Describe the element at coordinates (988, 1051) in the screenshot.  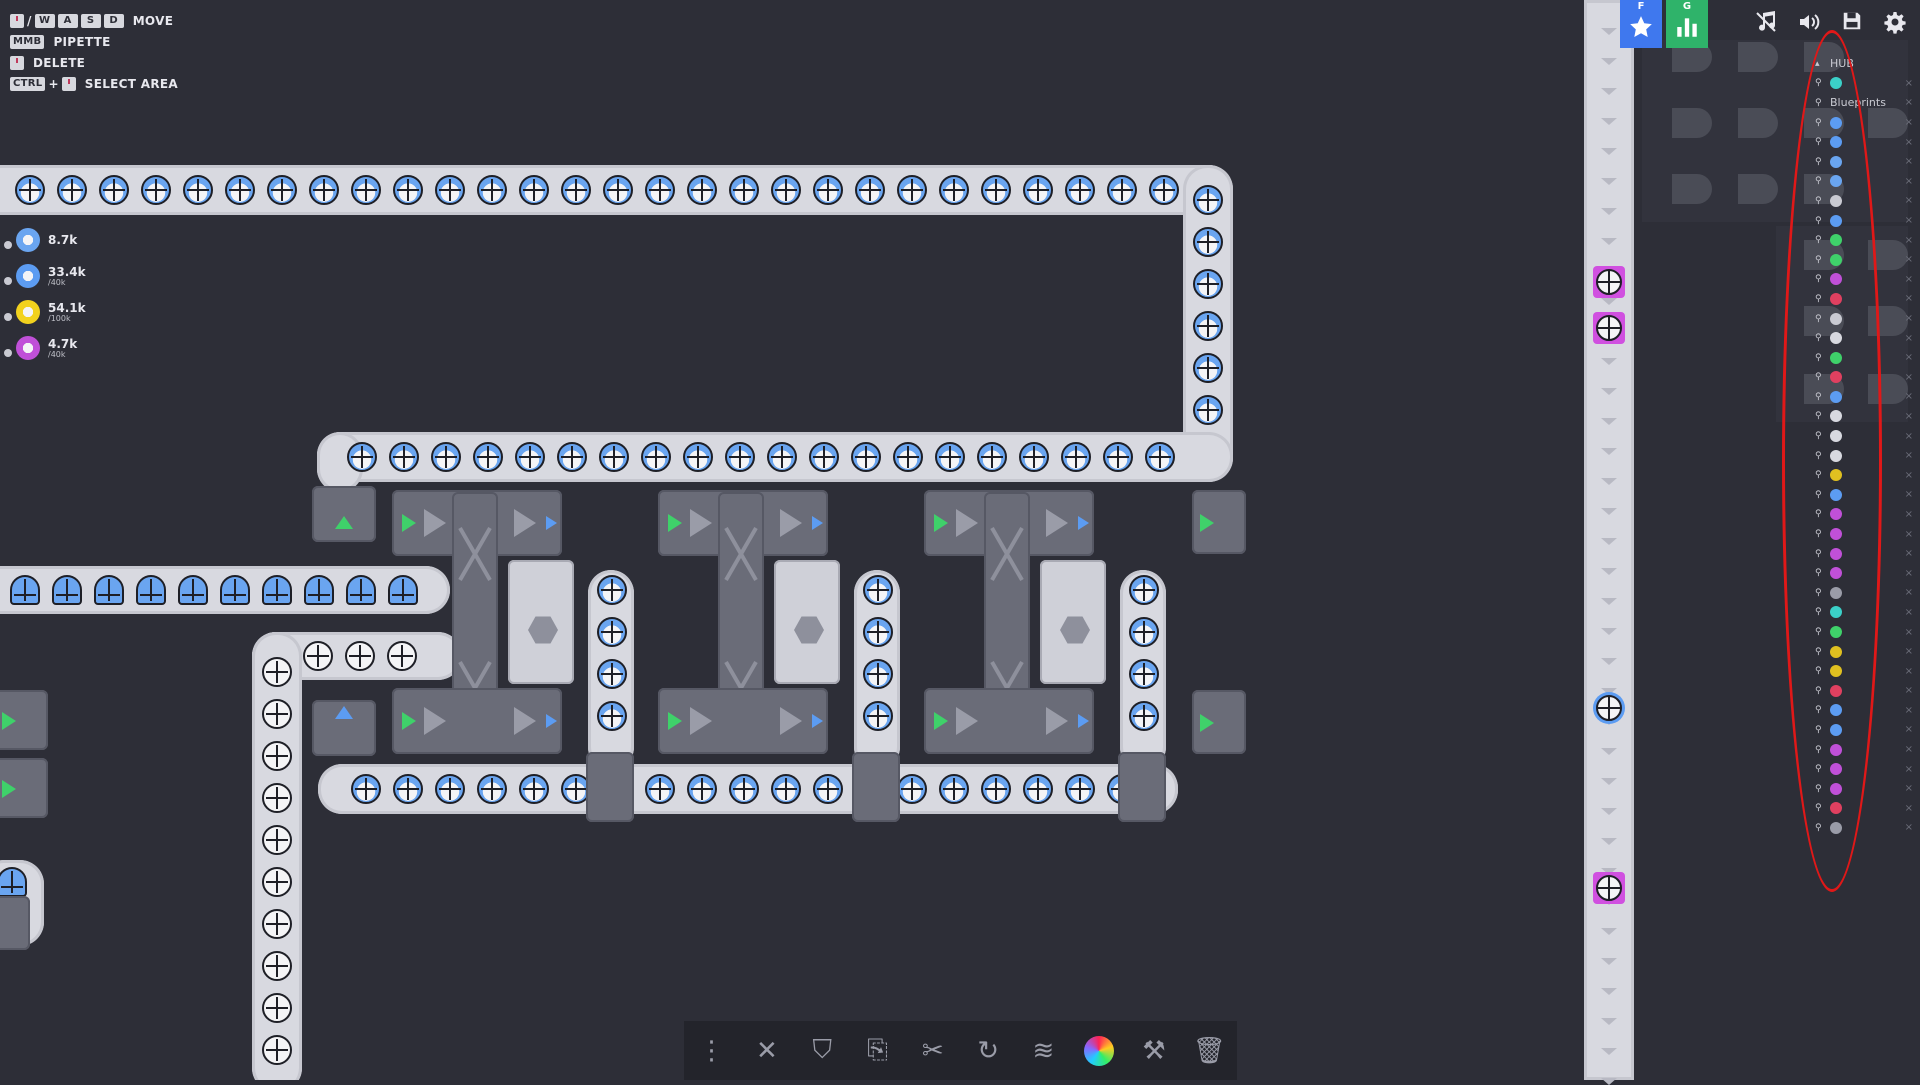
I see `rotate-icon: ↻` at that location.